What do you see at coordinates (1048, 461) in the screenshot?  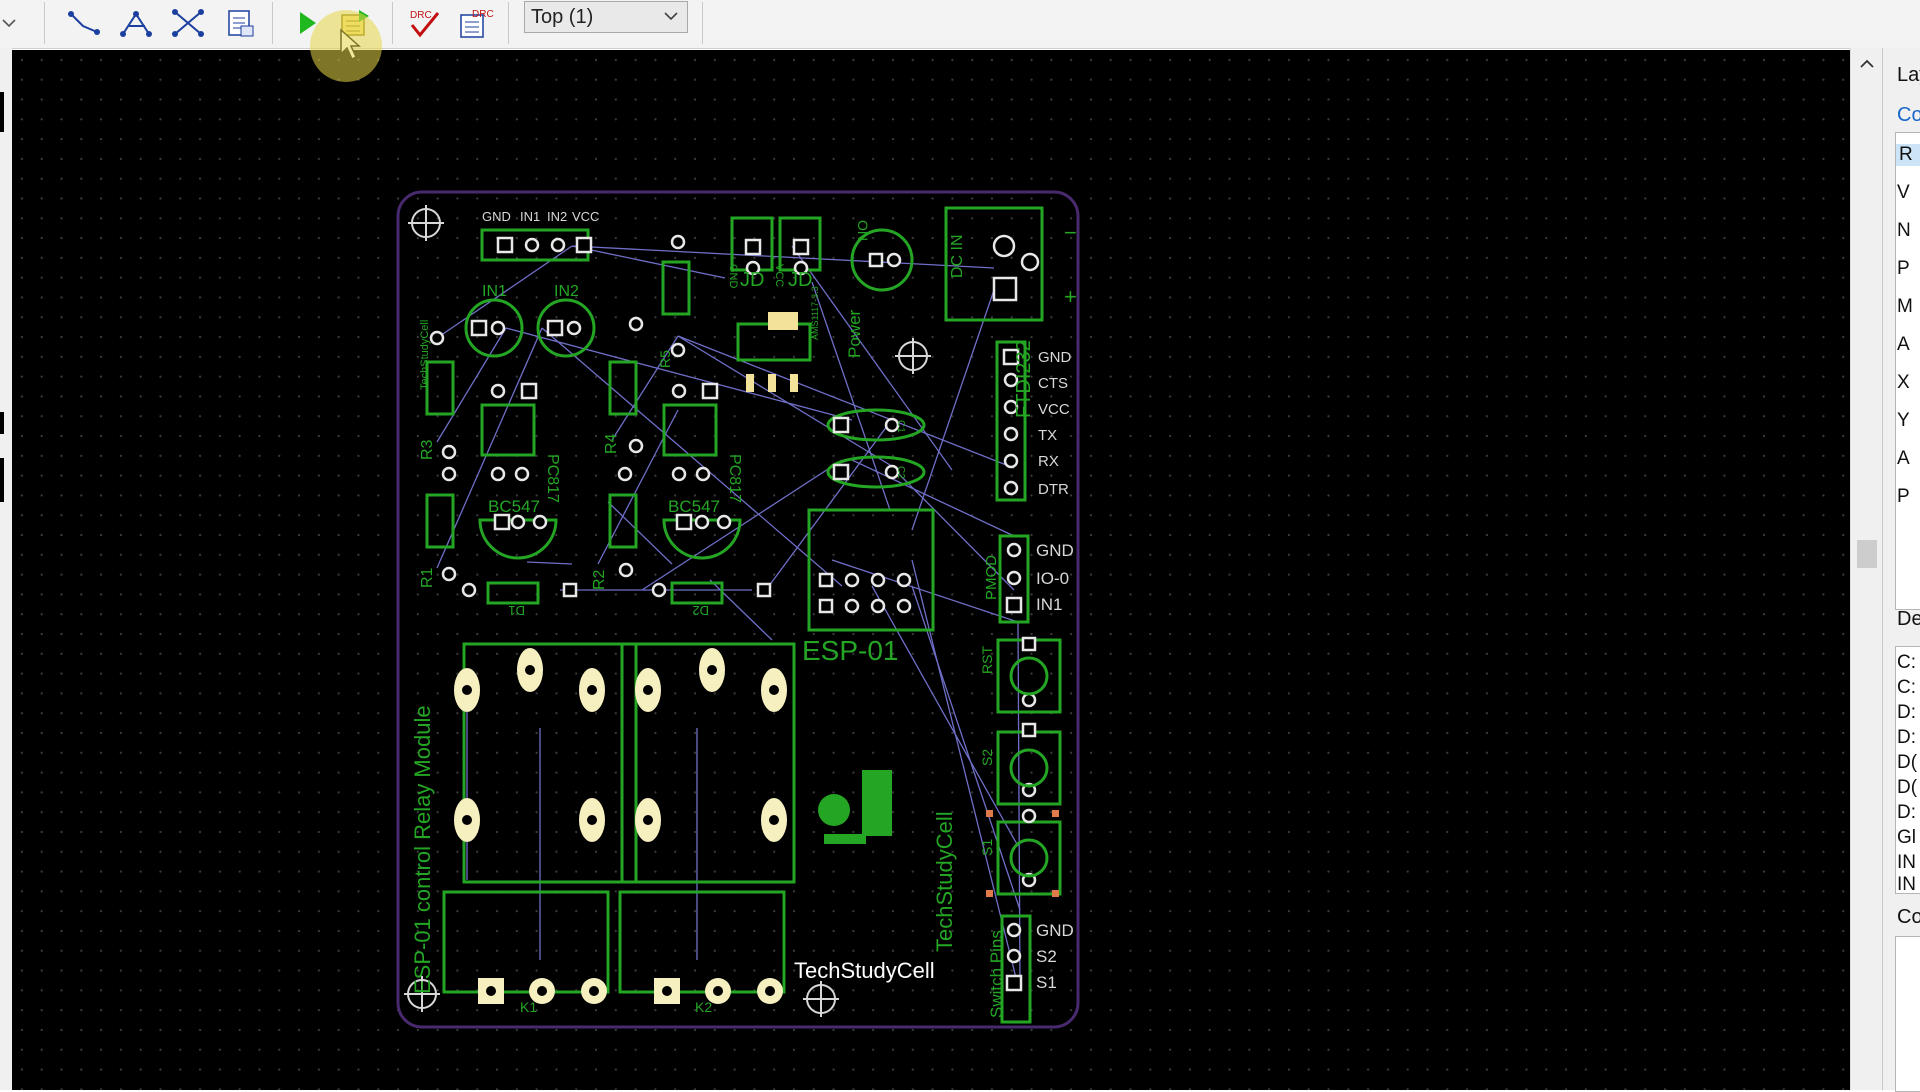 I see `ftdi-pin-rx: RX` at bounding box center [1048, 461].